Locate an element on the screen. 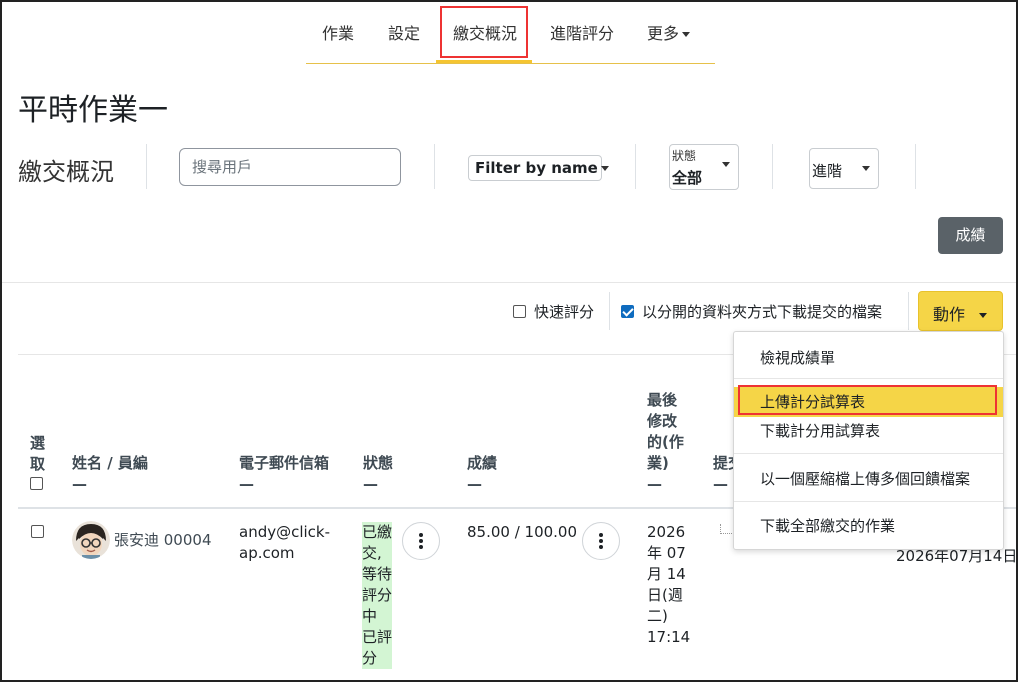 Image resolution: width=1018 pixels, height=682 pixels. status-filter-label: 狀態 is located at coordinates (684, 156).